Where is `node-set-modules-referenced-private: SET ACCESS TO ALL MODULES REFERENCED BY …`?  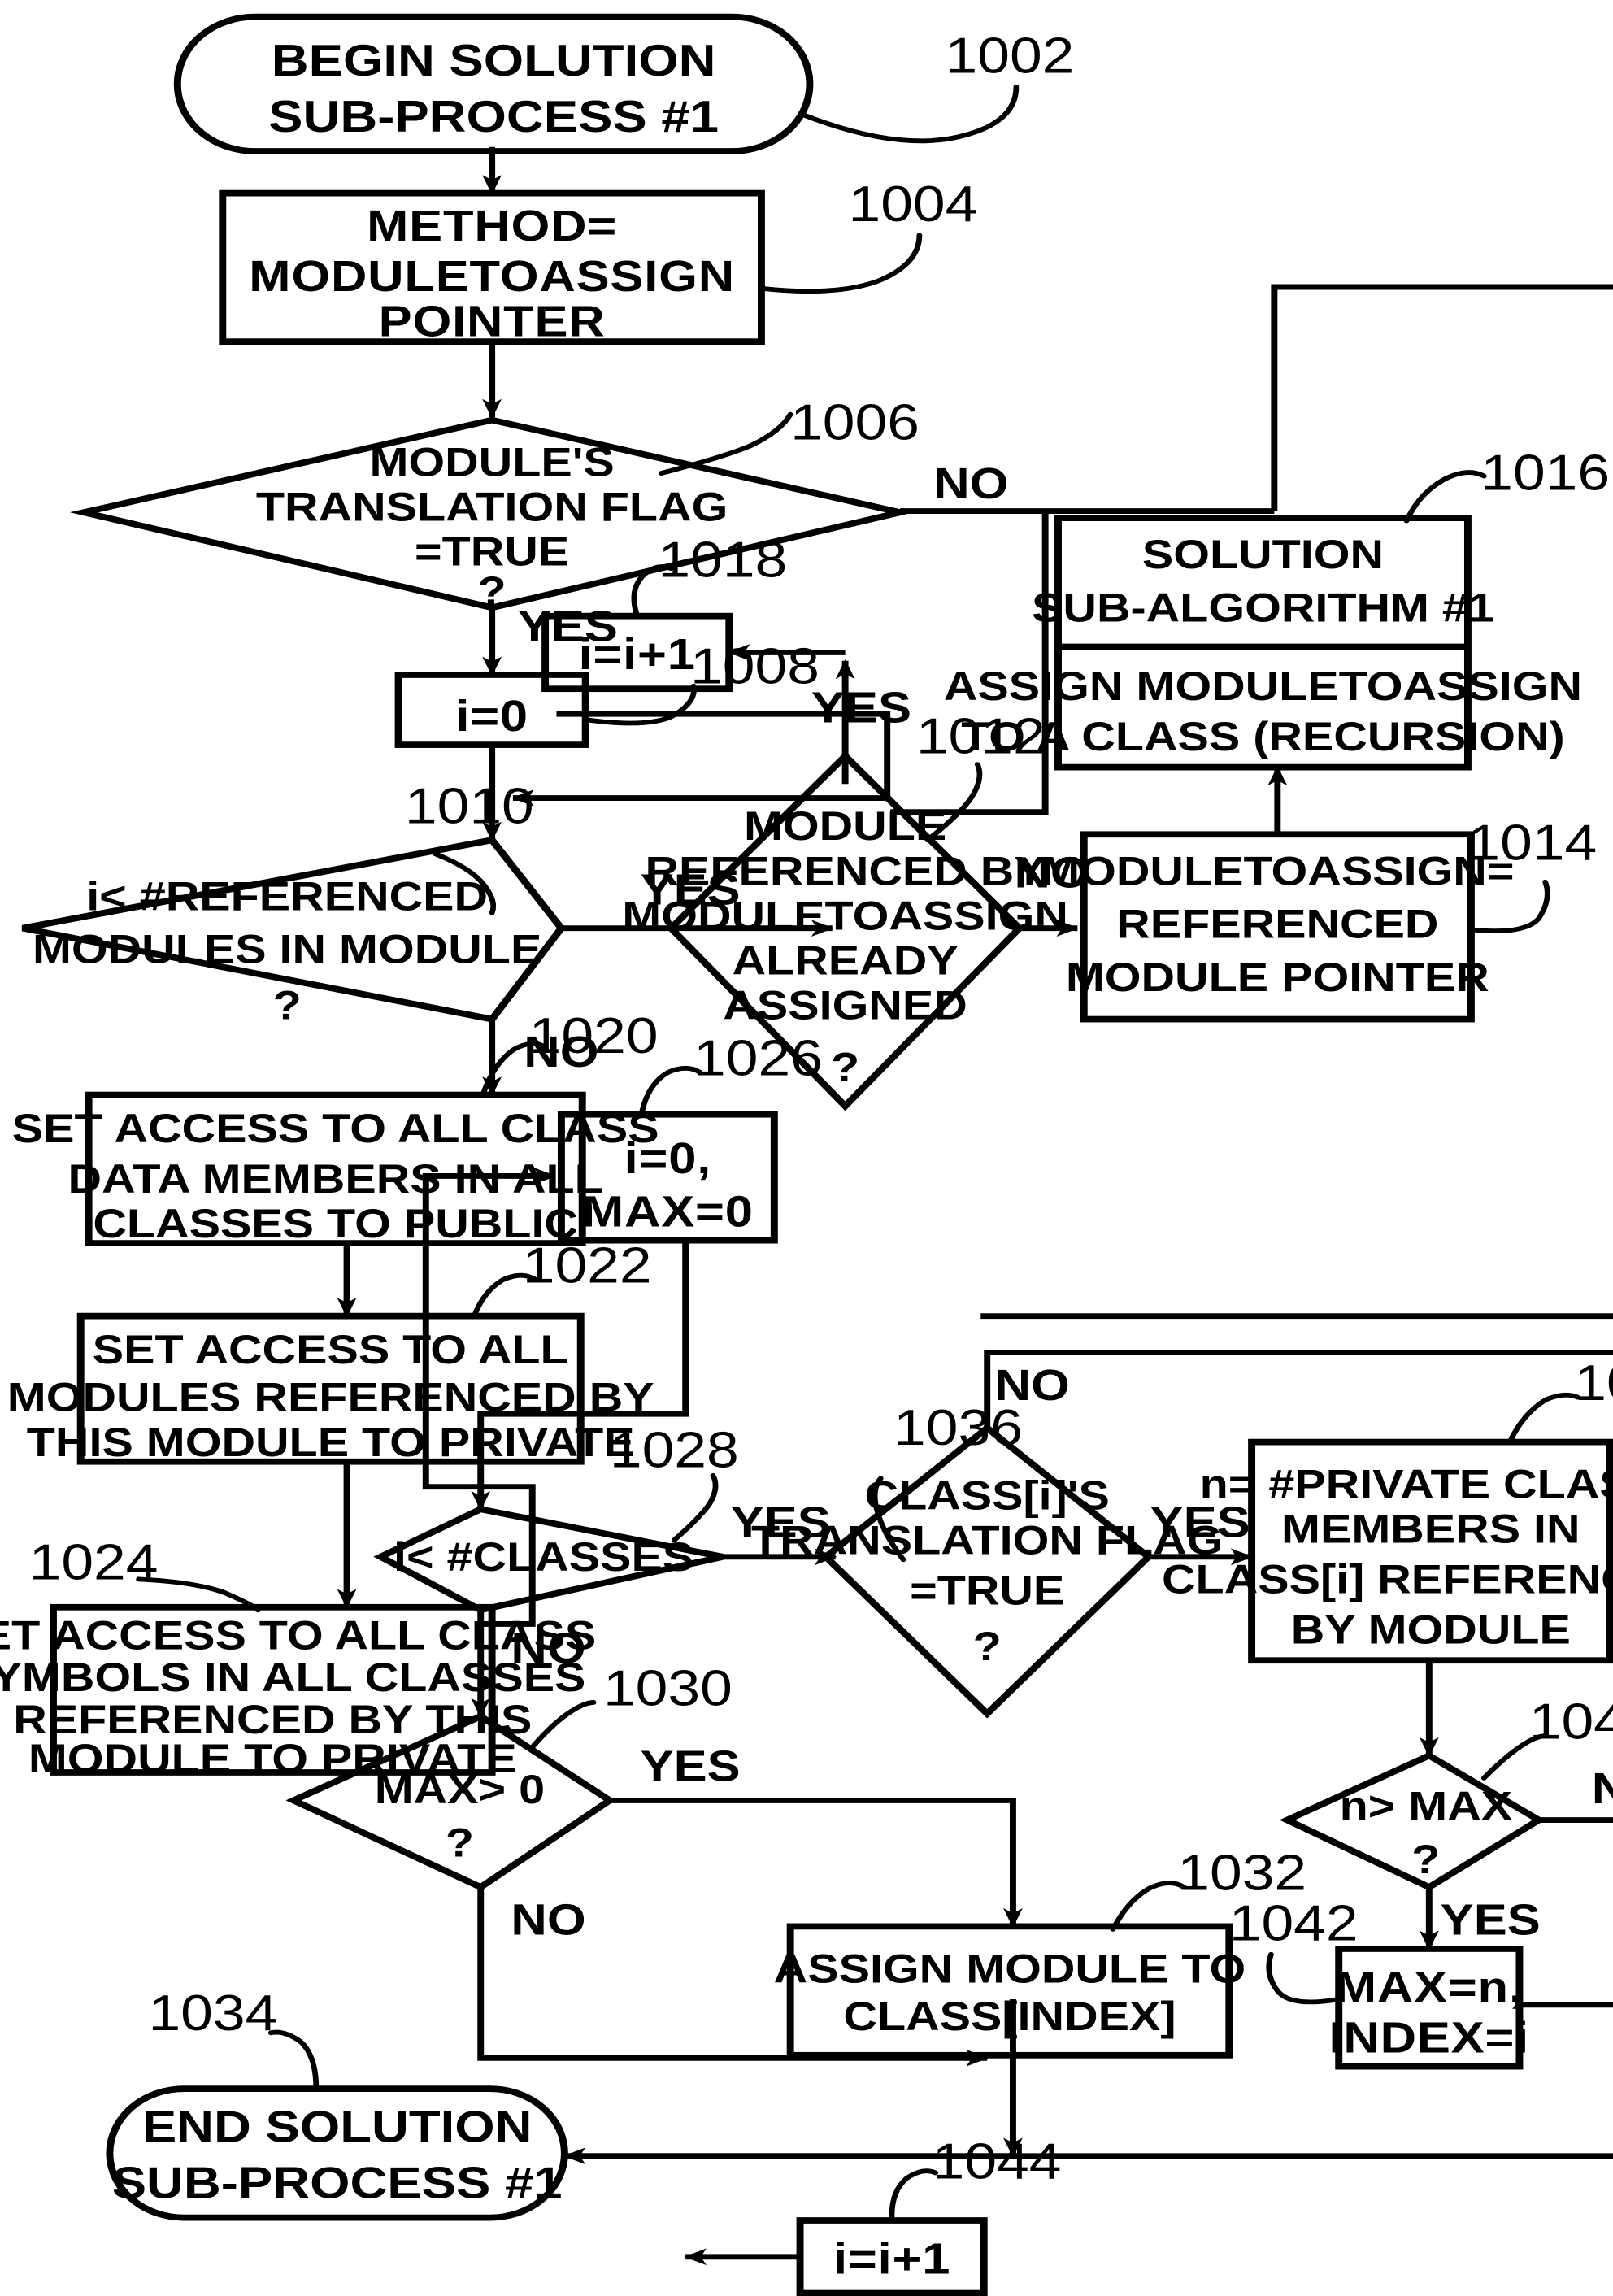
node-set-modules-referenced-private: SET ACCESS TO ALL MODULES REFERENCED BY … is located at coordinates (330, 1351).